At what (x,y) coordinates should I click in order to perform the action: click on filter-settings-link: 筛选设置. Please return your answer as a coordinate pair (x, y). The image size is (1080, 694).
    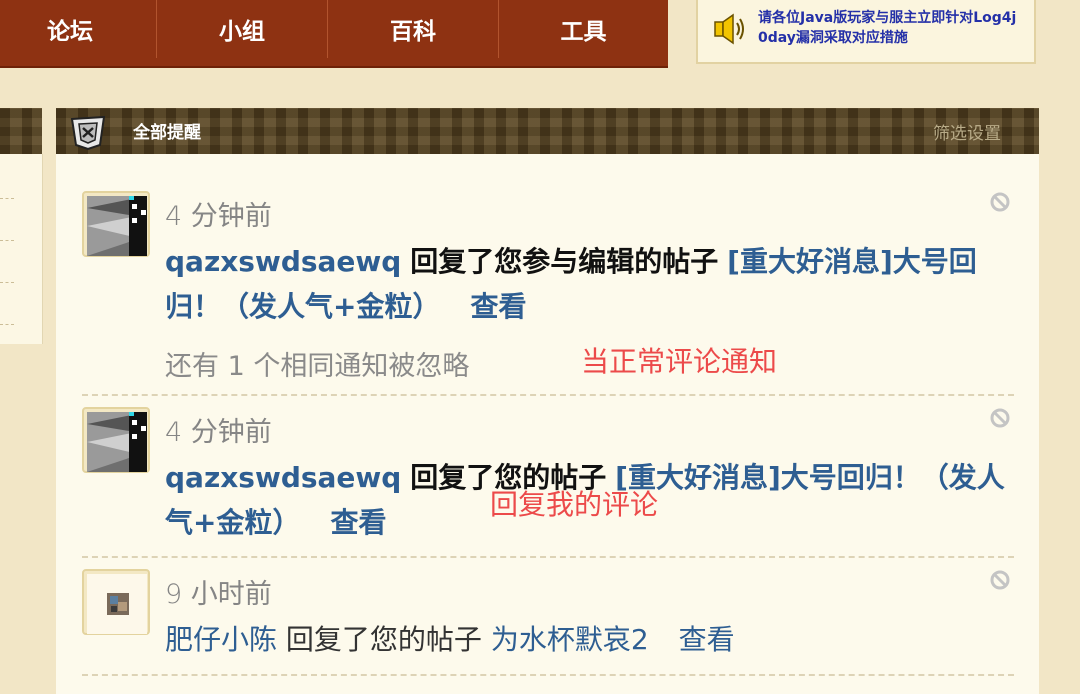
    Looking at the image, I should click on (967, 131).